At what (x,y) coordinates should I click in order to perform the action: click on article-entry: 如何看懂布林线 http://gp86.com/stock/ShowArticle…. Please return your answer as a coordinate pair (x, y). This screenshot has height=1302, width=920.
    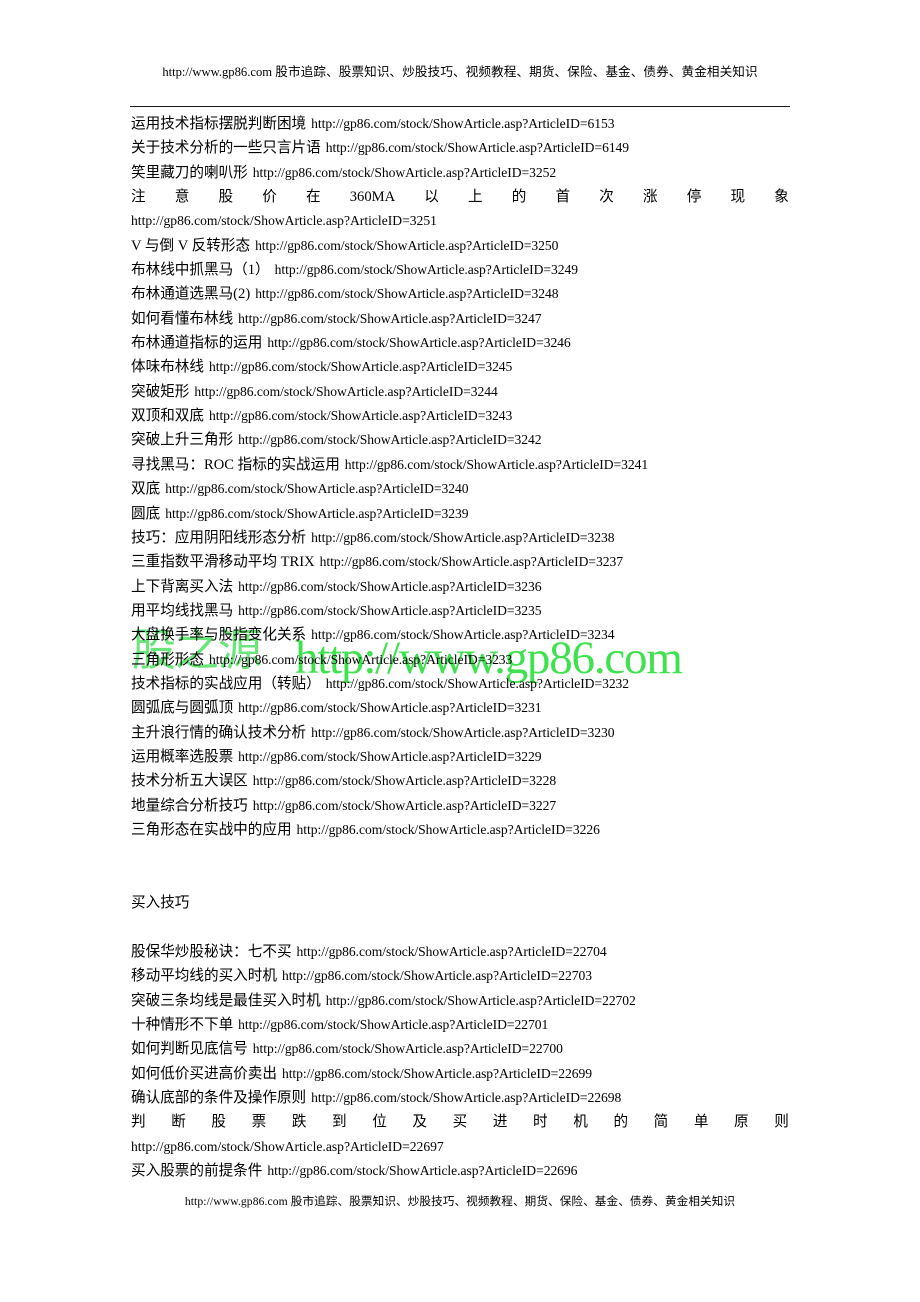
    Looking at the image, I should click on (461, 319).